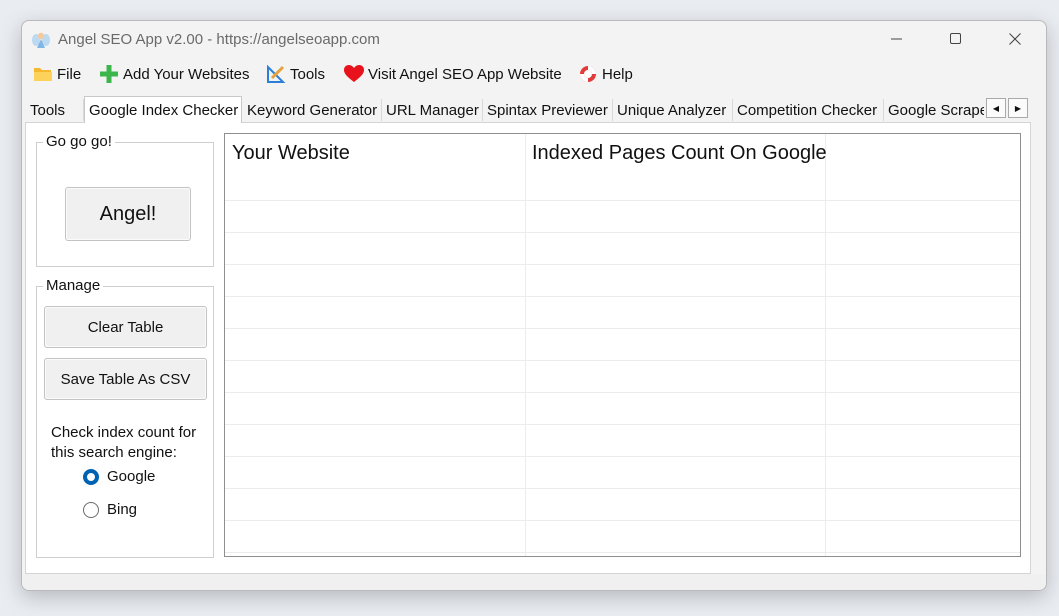 The width and height of the screenshot is (1059, 616). I want to click on maximize-icon, so click(955, 38).